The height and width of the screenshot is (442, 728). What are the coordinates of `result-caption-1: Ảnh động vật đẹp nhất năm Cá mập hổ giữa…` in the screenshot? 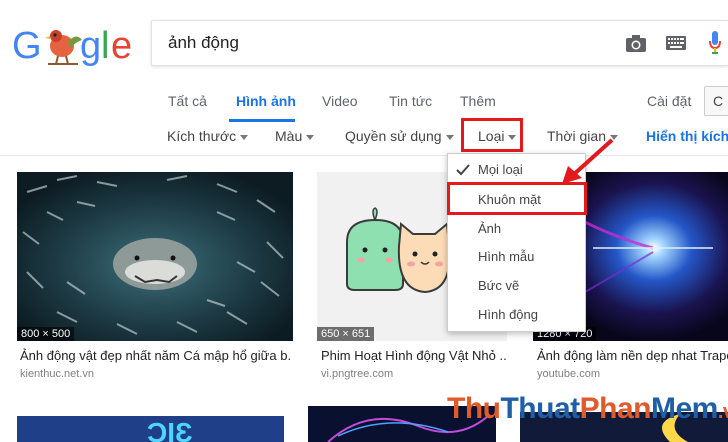 It's located at (156, 355).